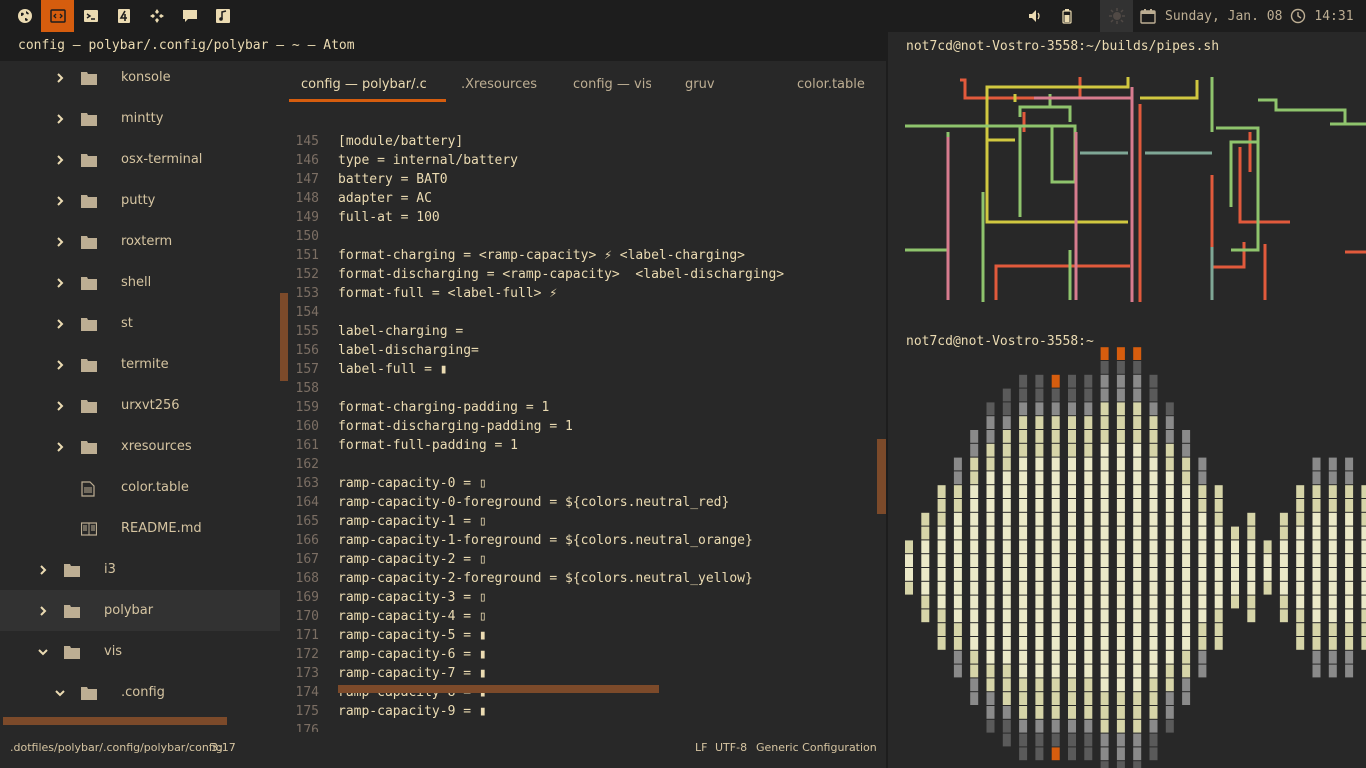  I want to click on code-line: 161 format-full-padding = 1, so click(587, 447).